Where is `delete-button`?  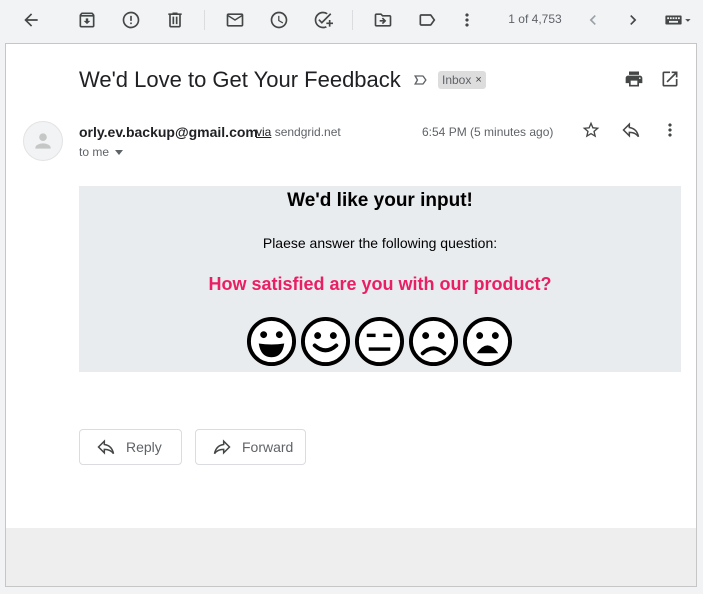
delete-button is located at coordinates (175, 20).